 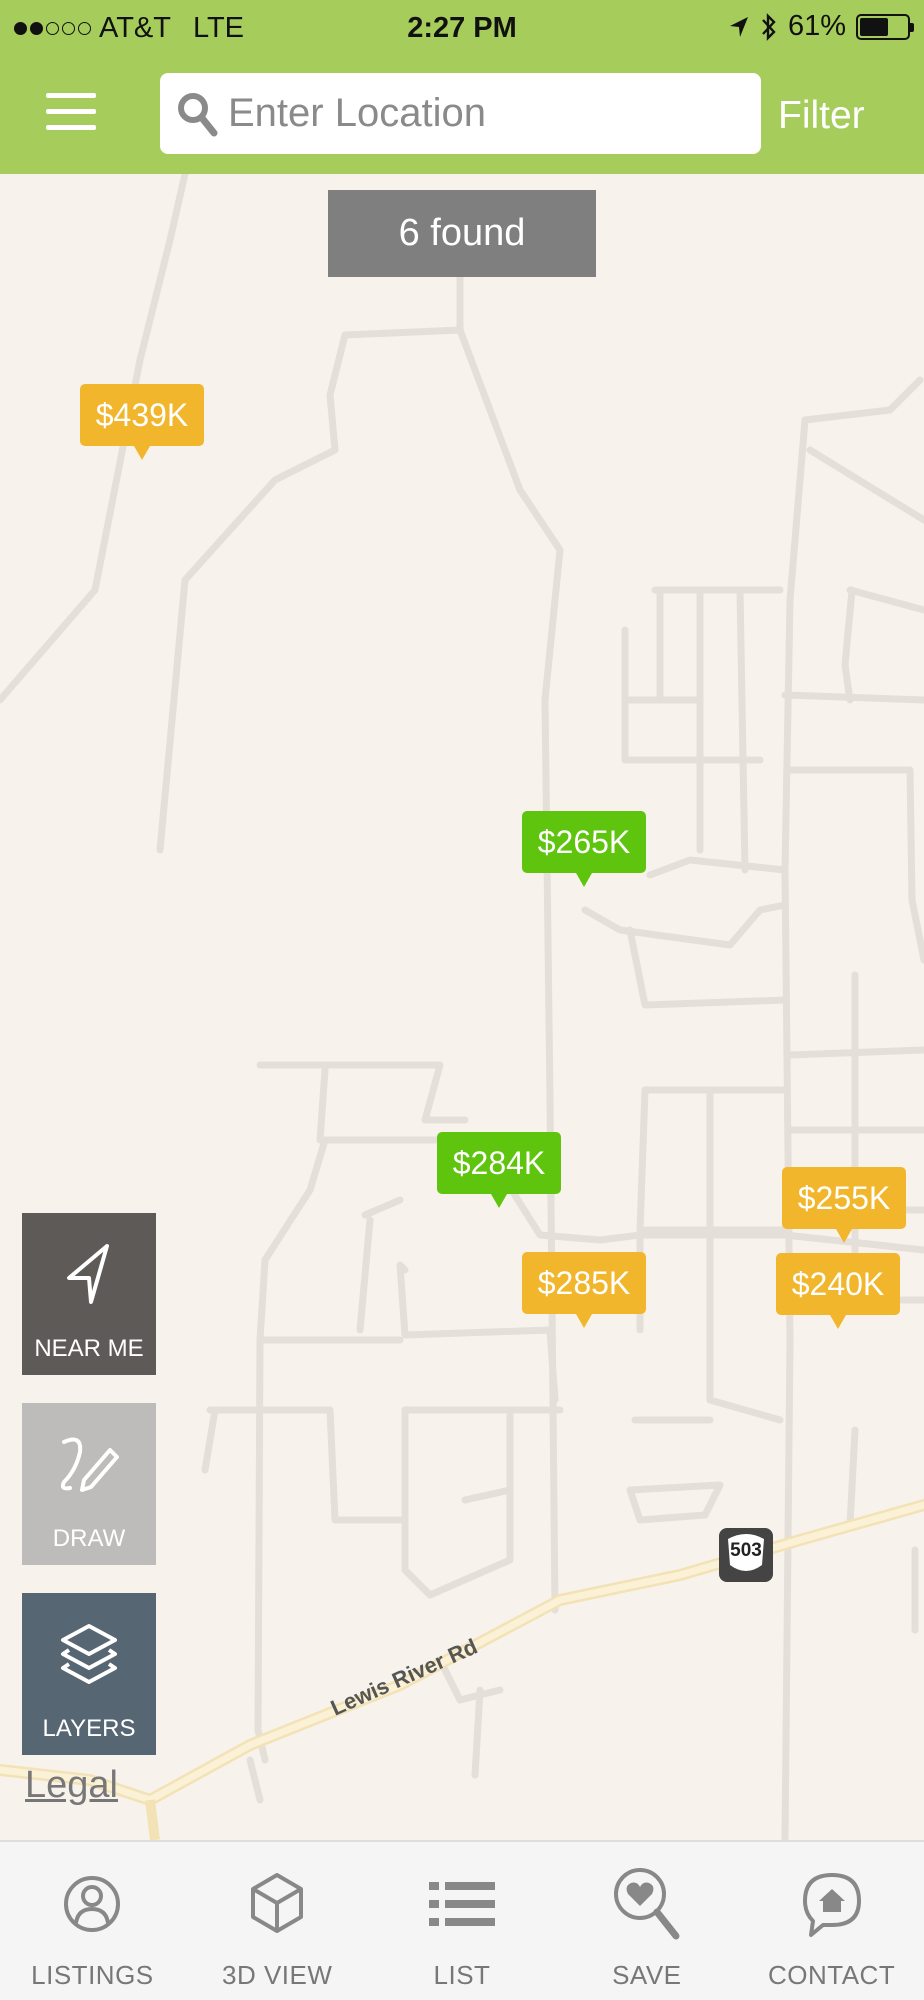 I want to click on tab-contact: CONTACT, so click(x=831, y=1921).